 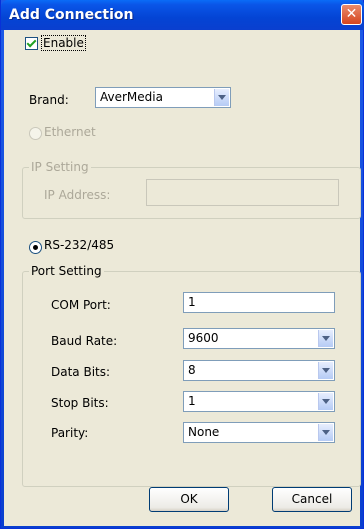 I want to click on baud-rate-value: 9600, so click(x=203, y=338).